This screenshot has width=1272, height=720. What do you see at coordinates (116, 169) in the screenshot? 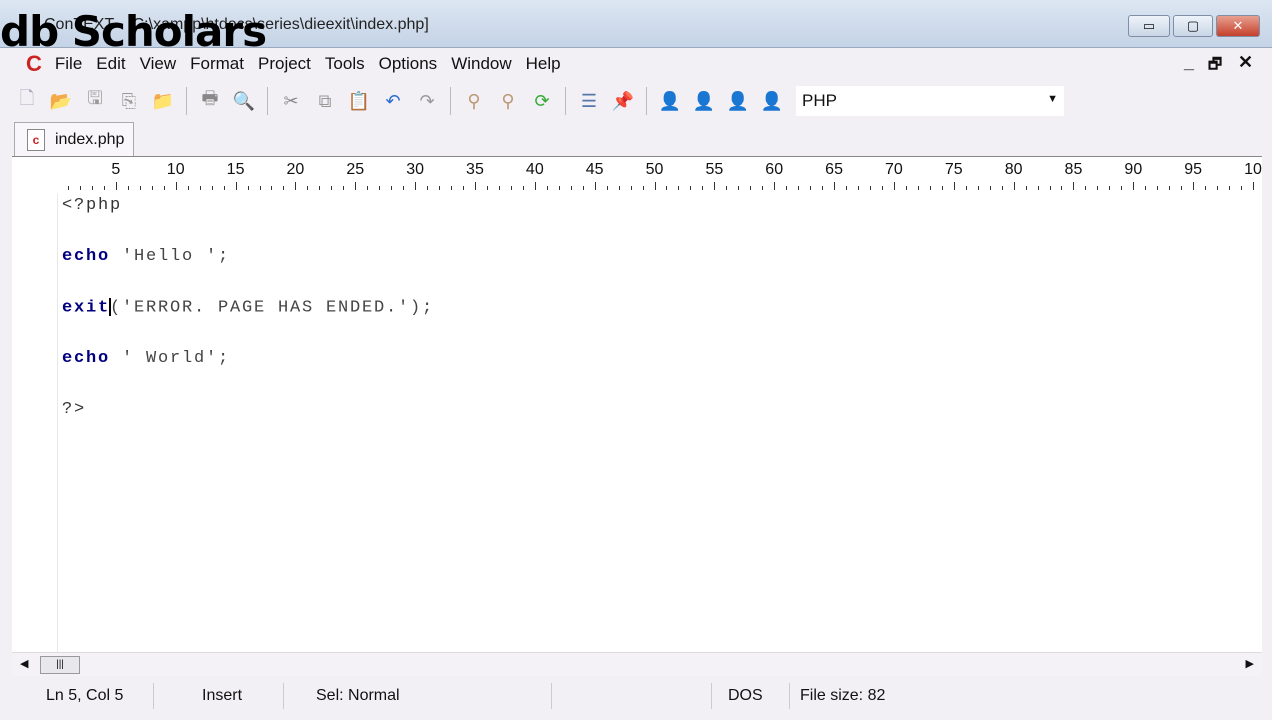
I see `ruler-label: 5` at bounding box center [116, 169].